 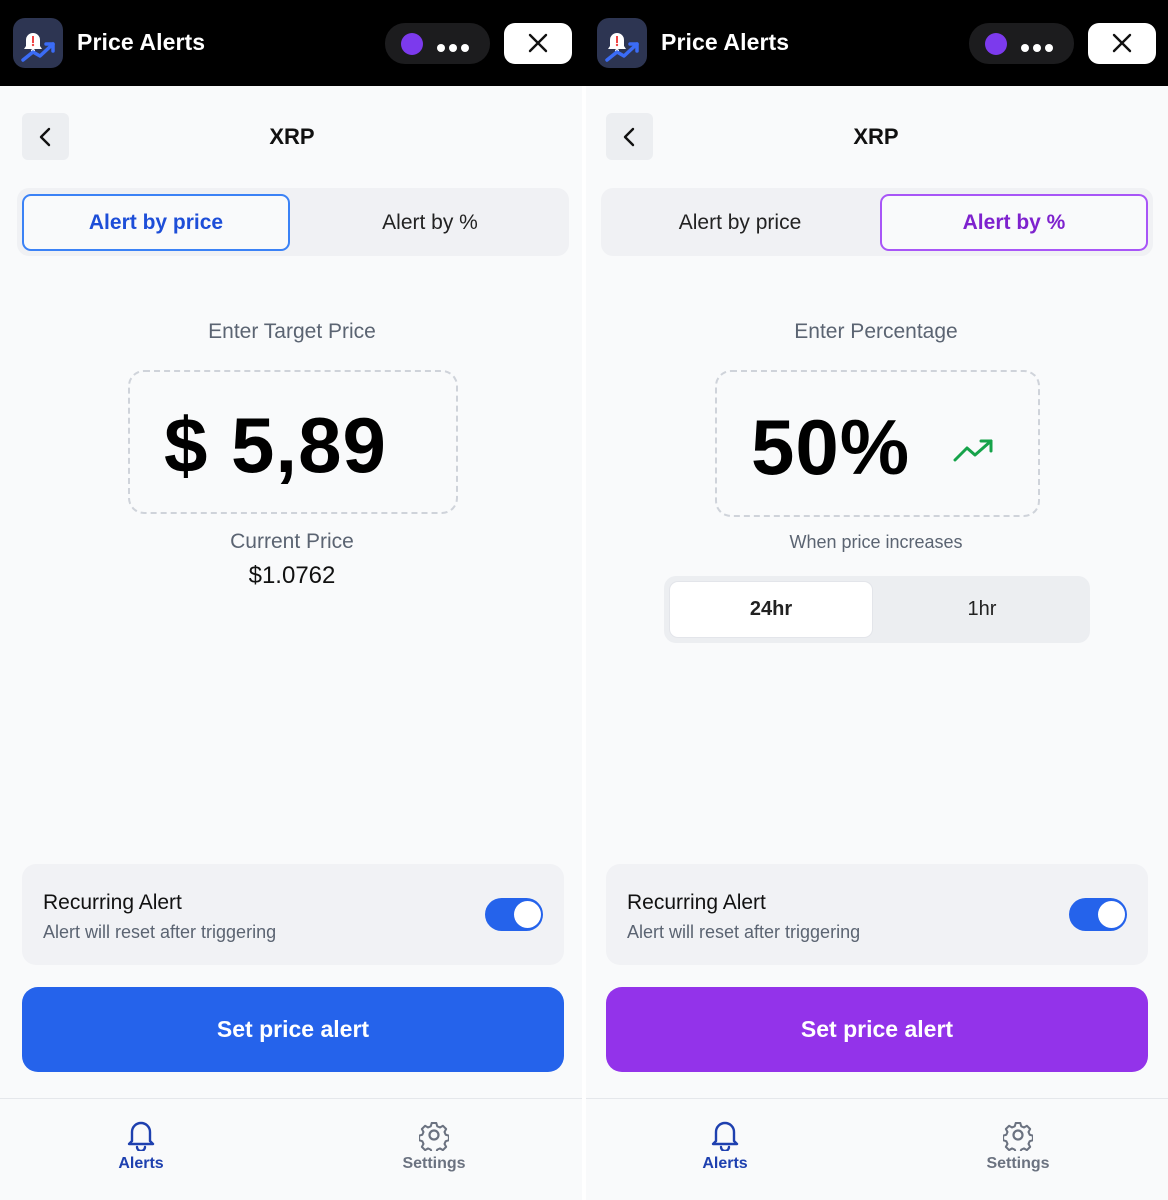 I want to click on screen-divider, so click(x=584, y=643).